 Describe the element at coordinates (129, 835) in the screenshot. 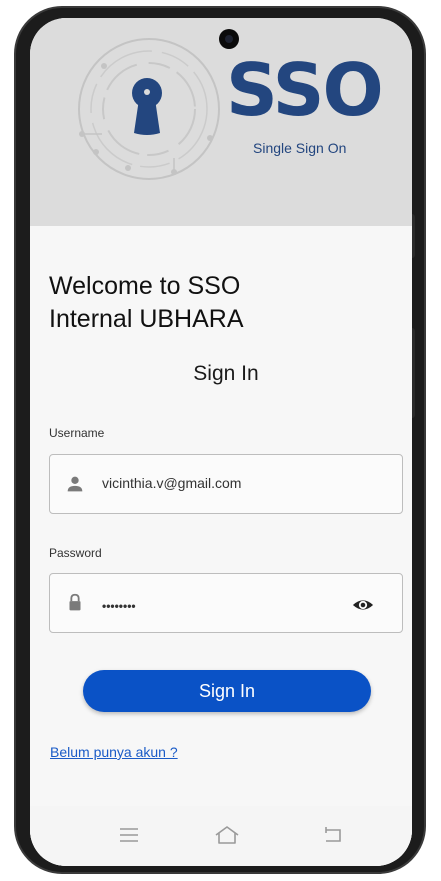

I see `menu-icon` at that location.